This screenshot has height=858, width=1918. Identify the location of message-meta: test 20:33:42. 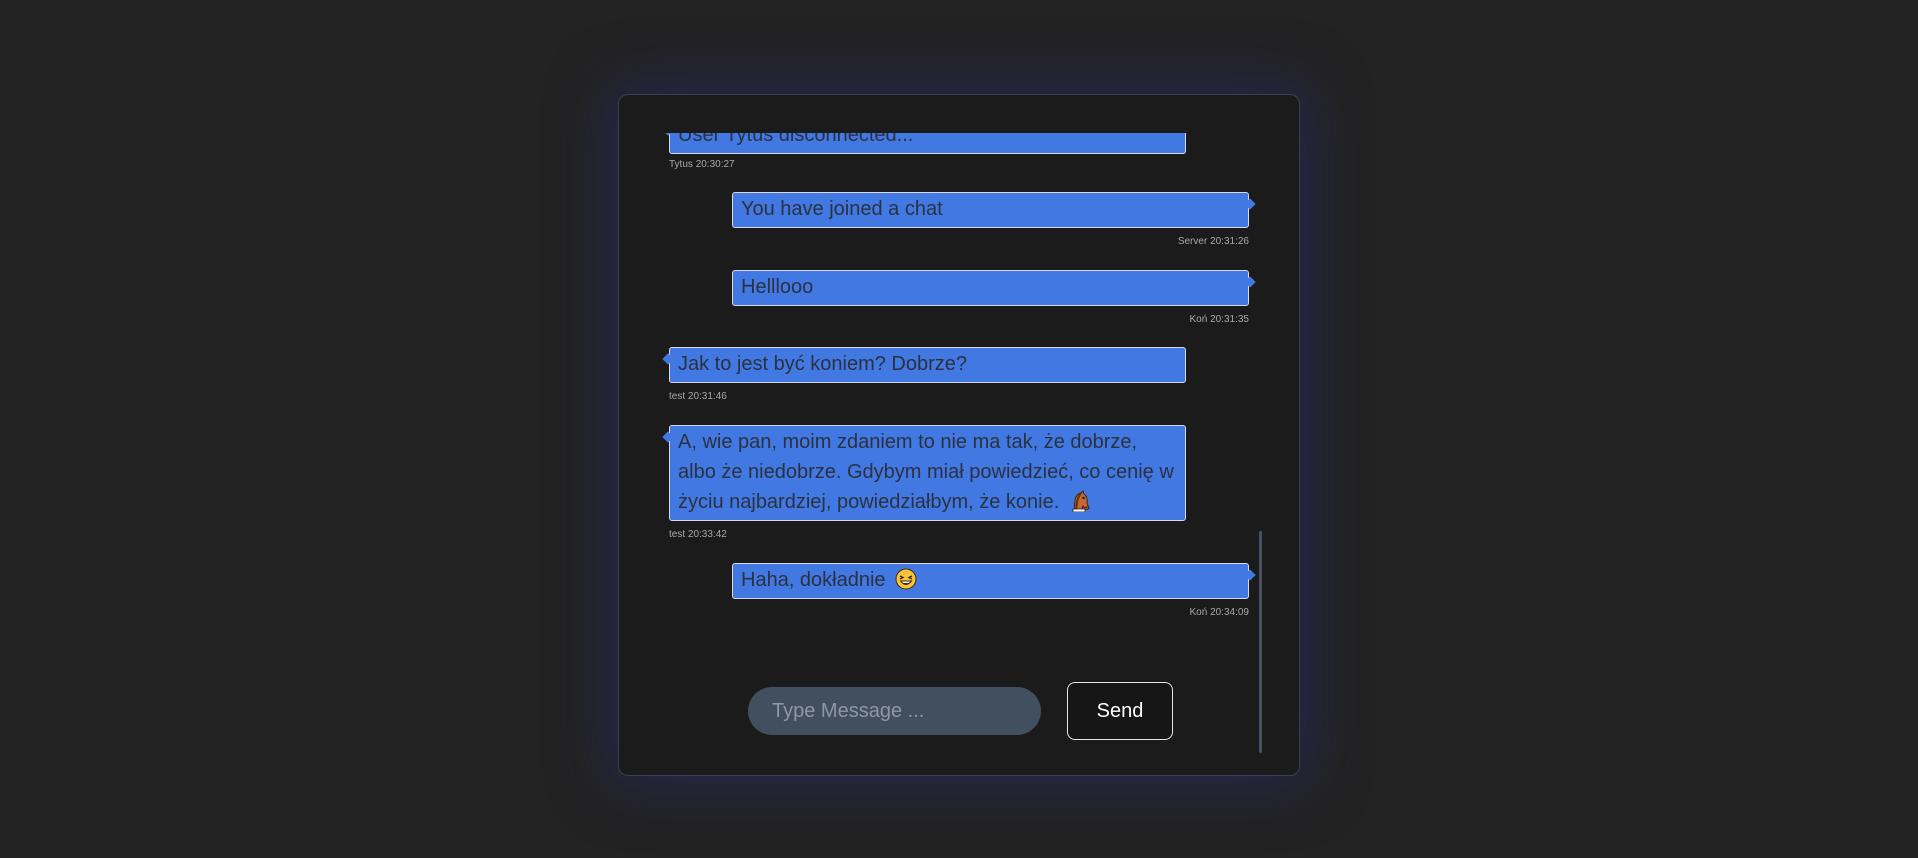
(698, 534).